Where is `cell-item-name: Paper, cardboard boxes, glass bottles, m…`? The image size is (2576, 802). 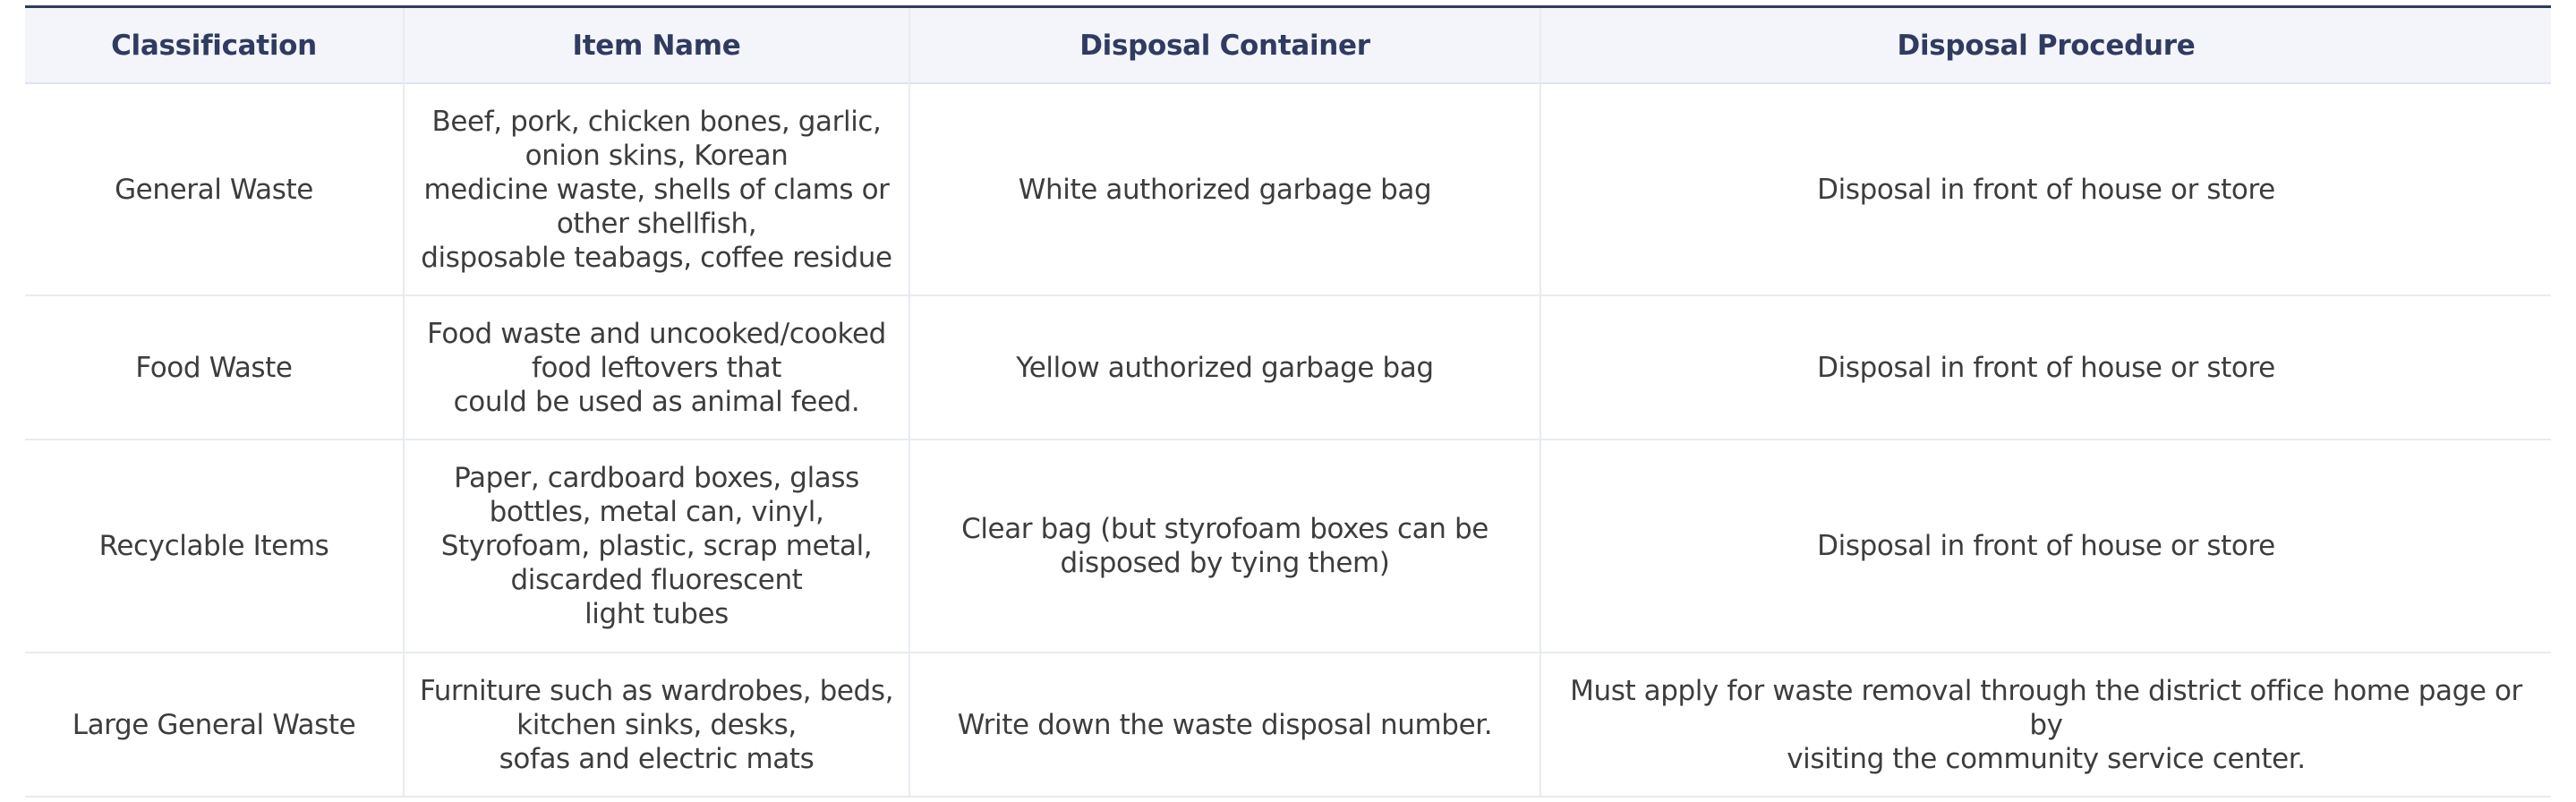
cell-item-name: Paper, cardboard boxes, glass bottles, m… is located at coordinates (656, 546).